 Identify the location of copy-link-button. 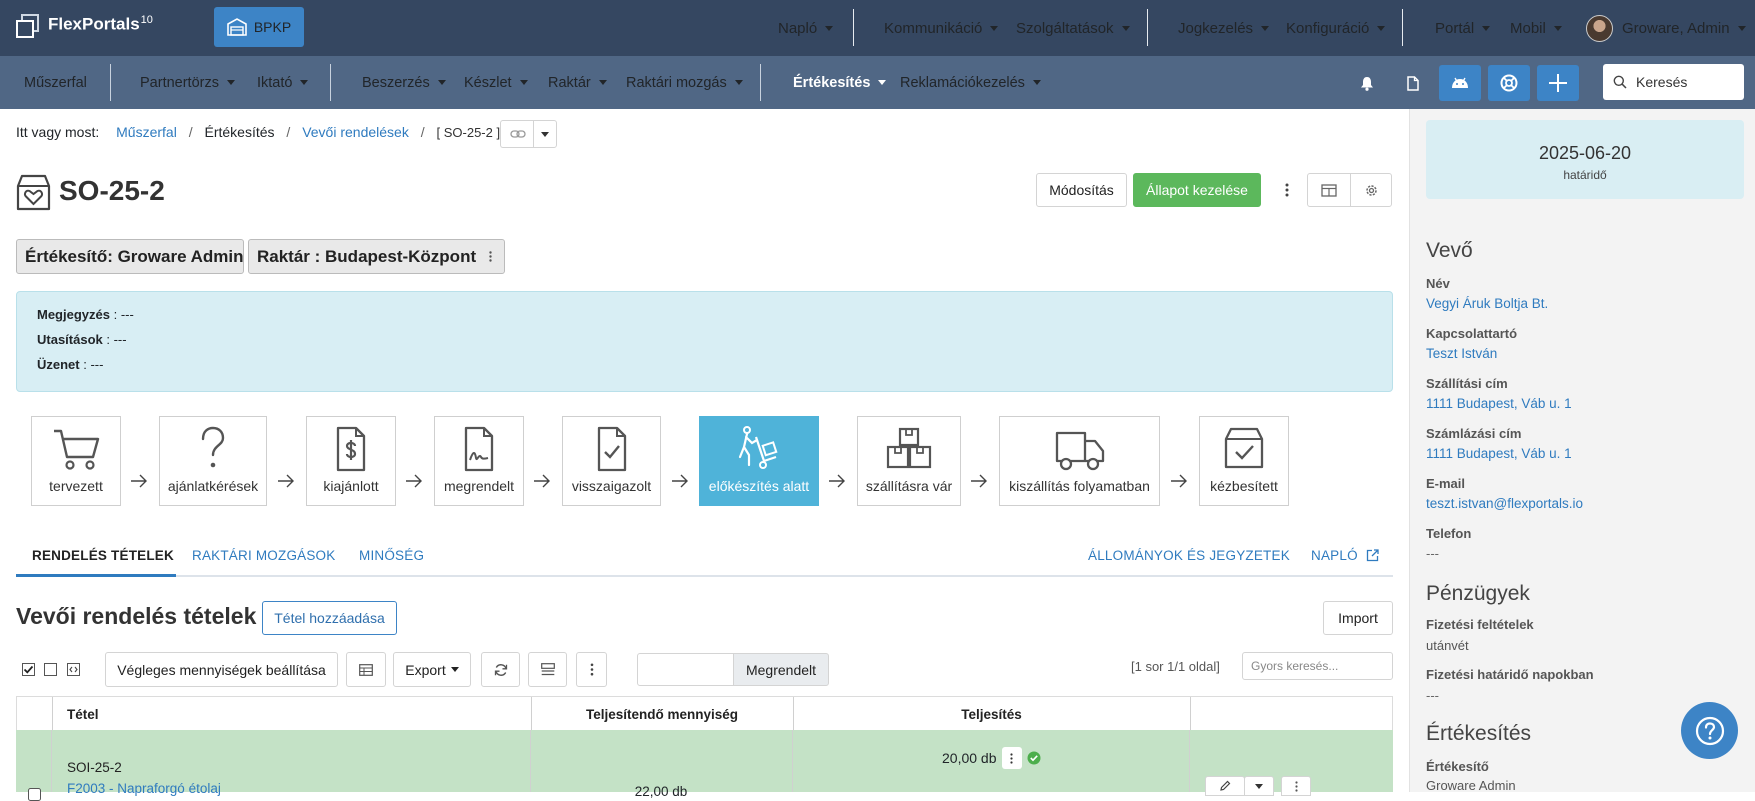
(517, 134).